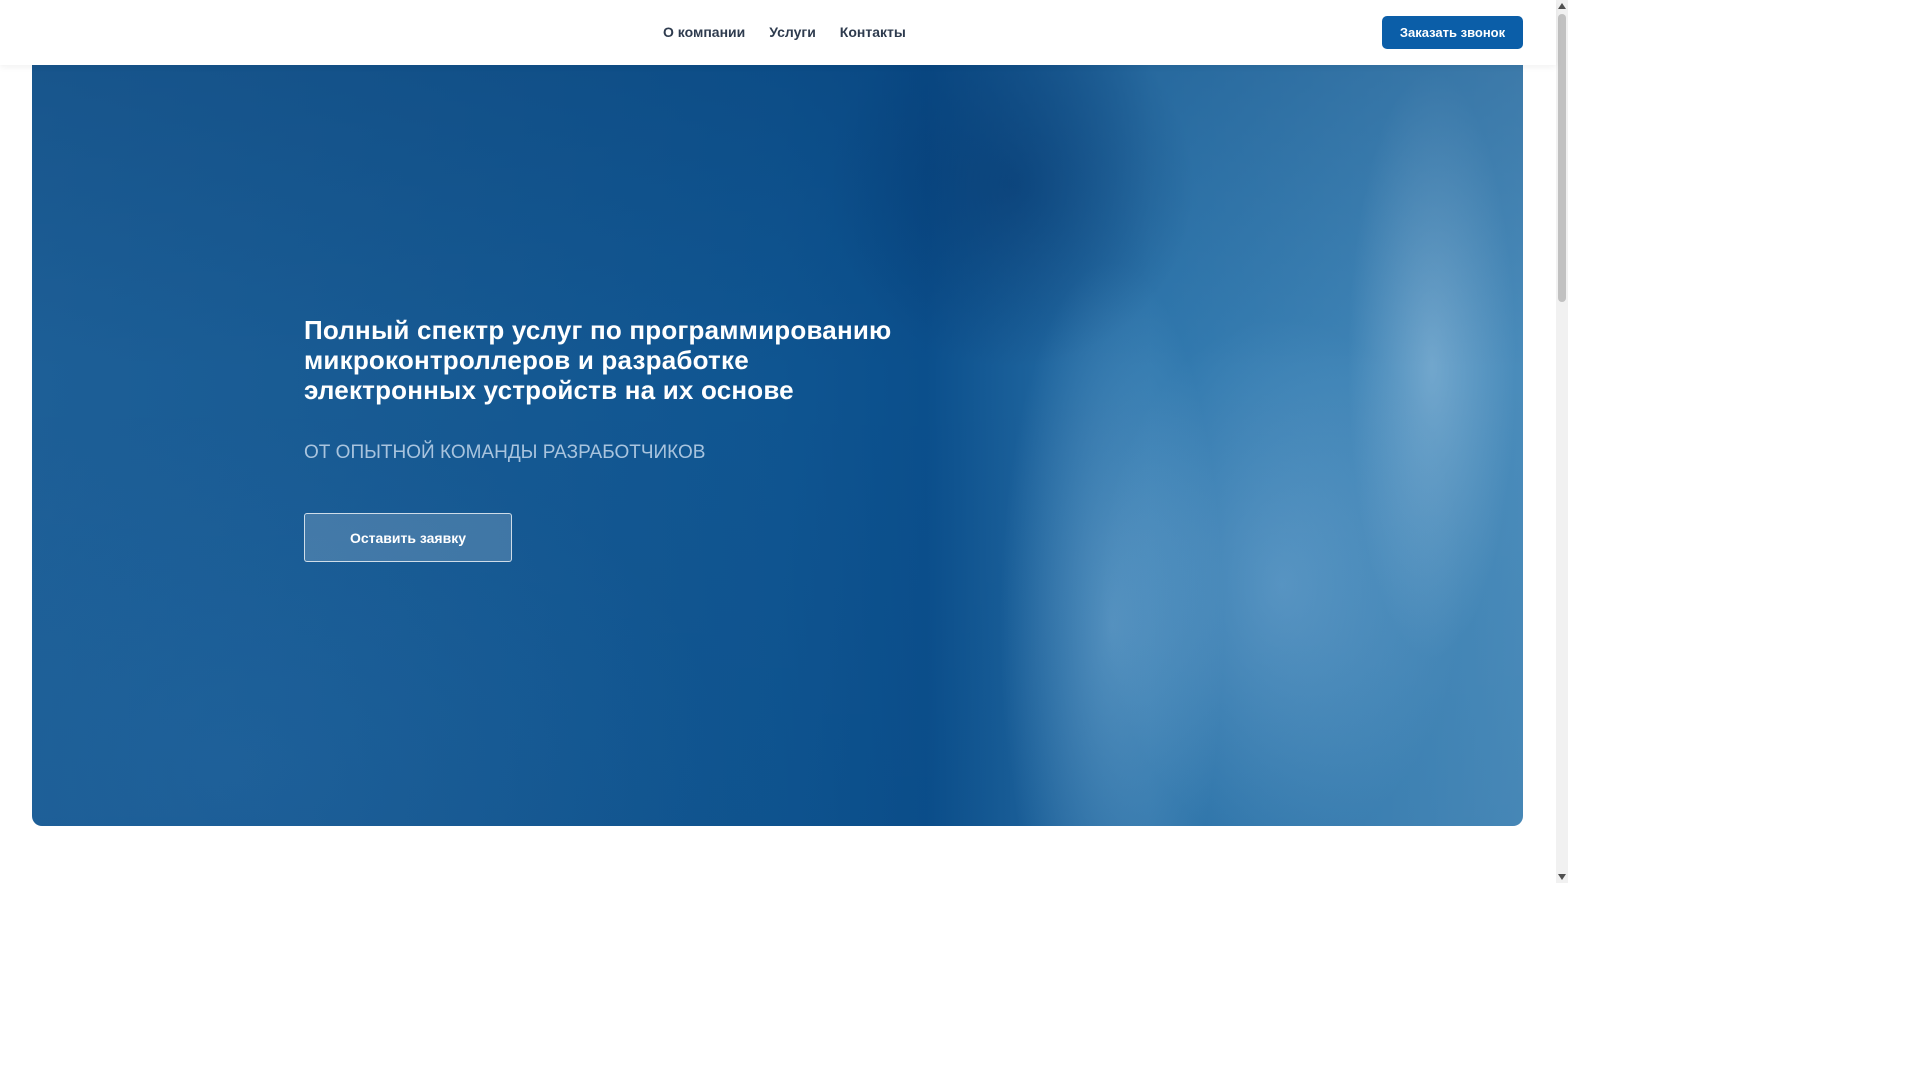 The width and height of the screenshot is (1920, 1080). I want to click on nav-link-contacts: Контакты, so click(873, 32).